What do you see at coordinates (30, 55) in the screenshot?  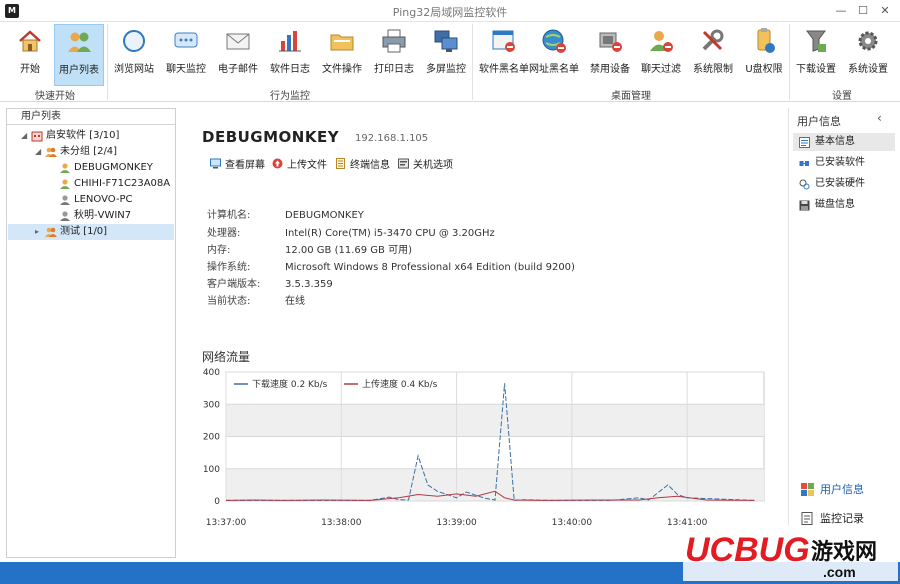 I see `start-button: 开始` at bounding box center [30, 55].